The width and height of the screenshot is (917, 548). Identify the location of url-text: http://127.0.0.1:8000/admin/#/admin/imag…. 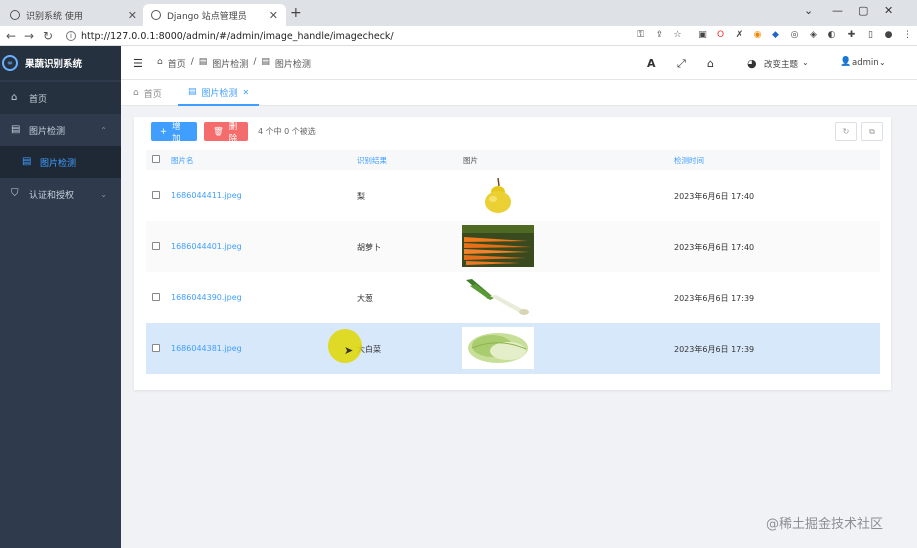
(237, 36).